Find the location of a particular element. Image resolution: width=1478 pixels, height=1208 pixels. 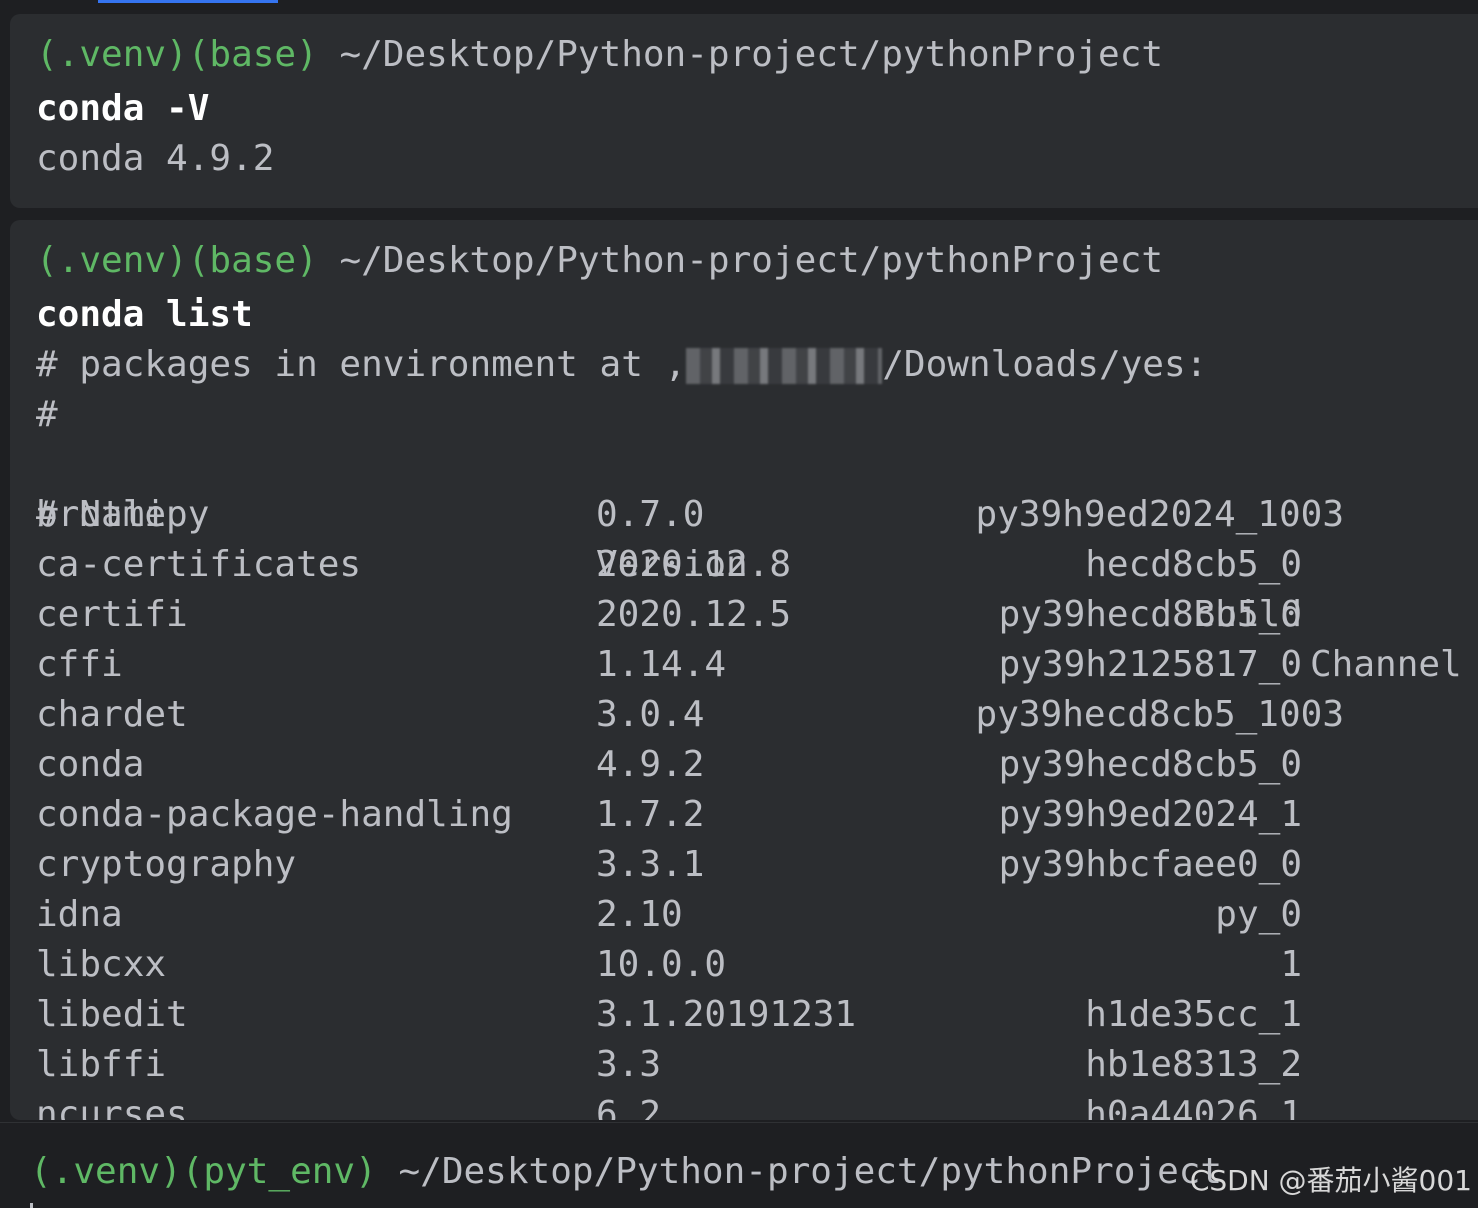

text-cursor is located at coordinates (31, 1205).